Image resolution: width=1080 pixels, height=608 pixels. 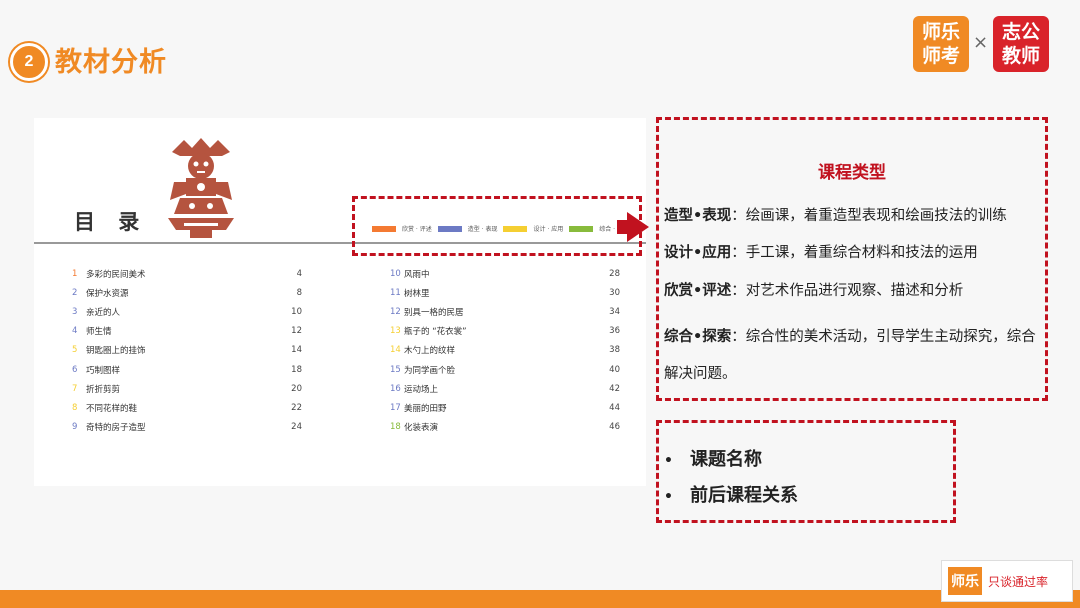 What do you see at coordinates (430, 351) in the screenshot?
I see `toc-lesson-title: 木勺上的纹样` at bounding box center [430, 351].